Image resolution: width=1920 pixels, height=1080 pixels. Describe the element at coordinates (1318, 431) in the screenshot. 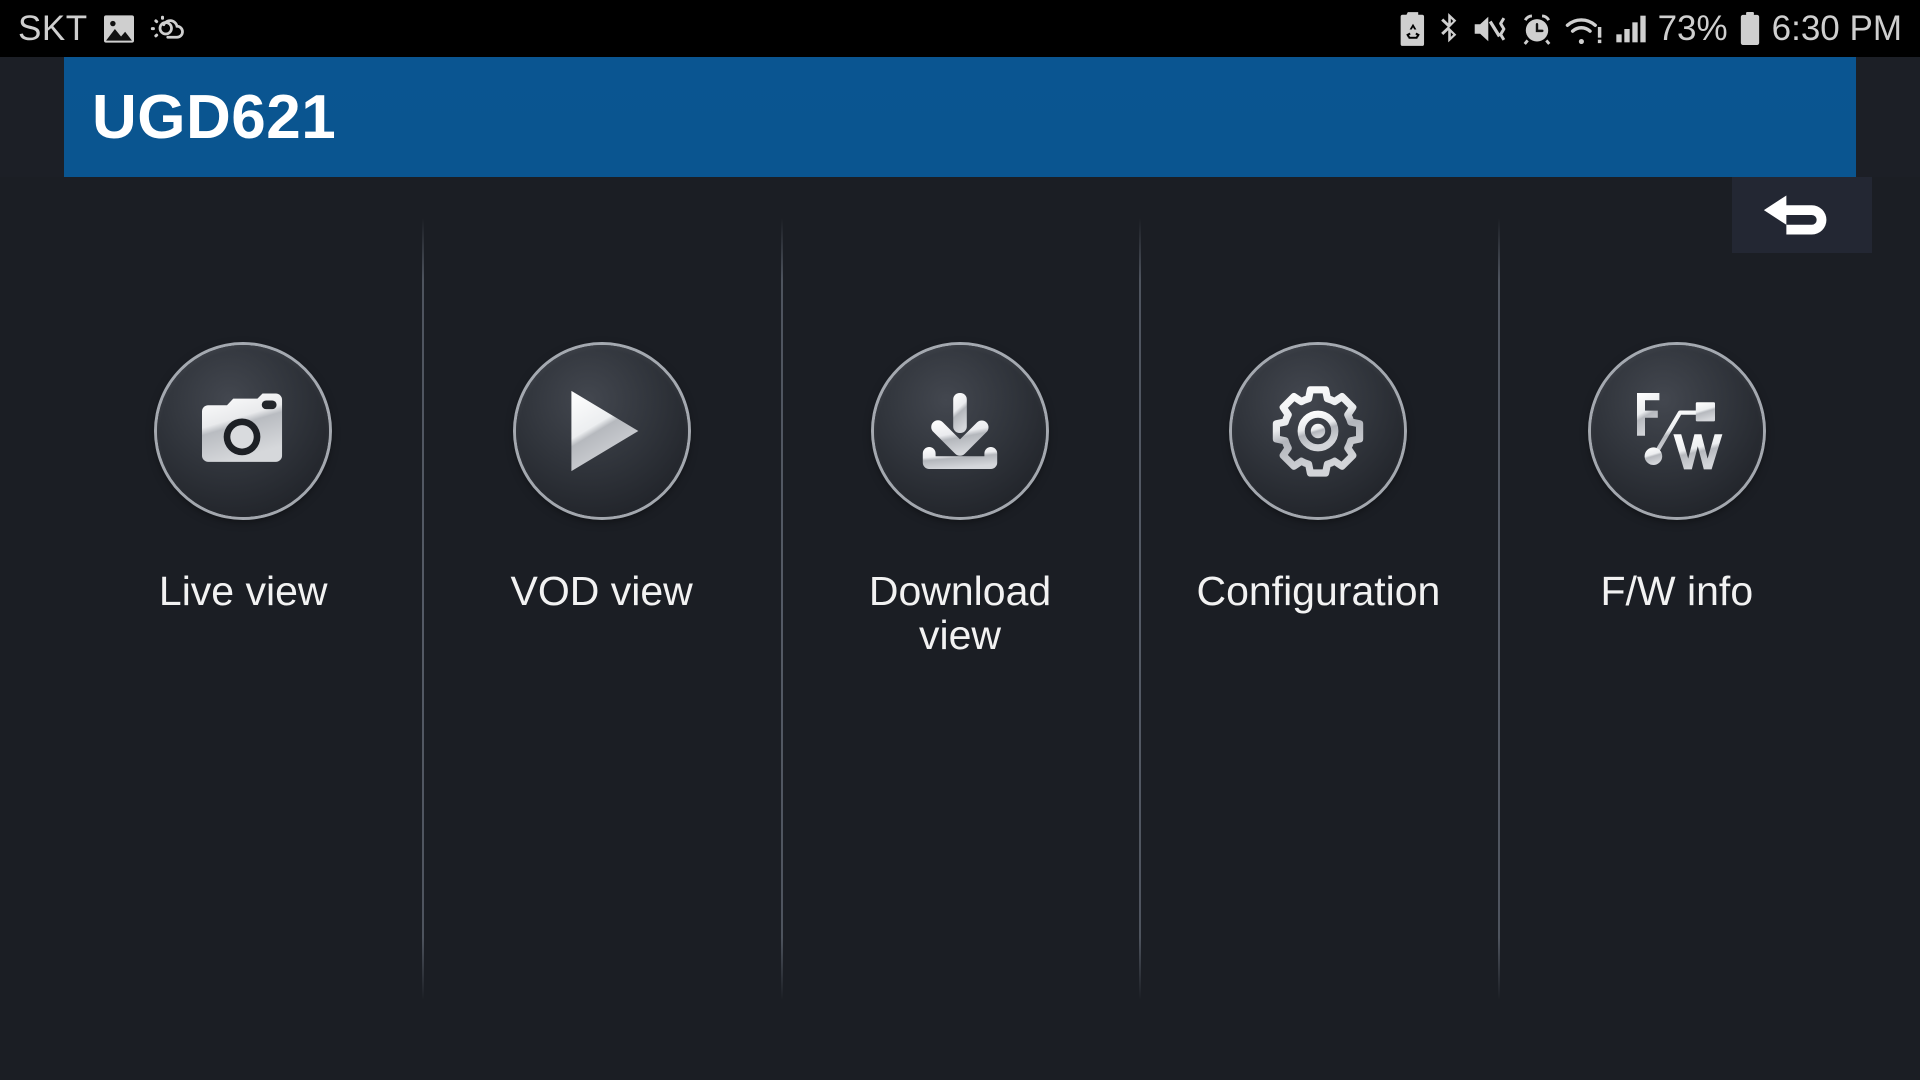

I see `gear-icon` at that location.